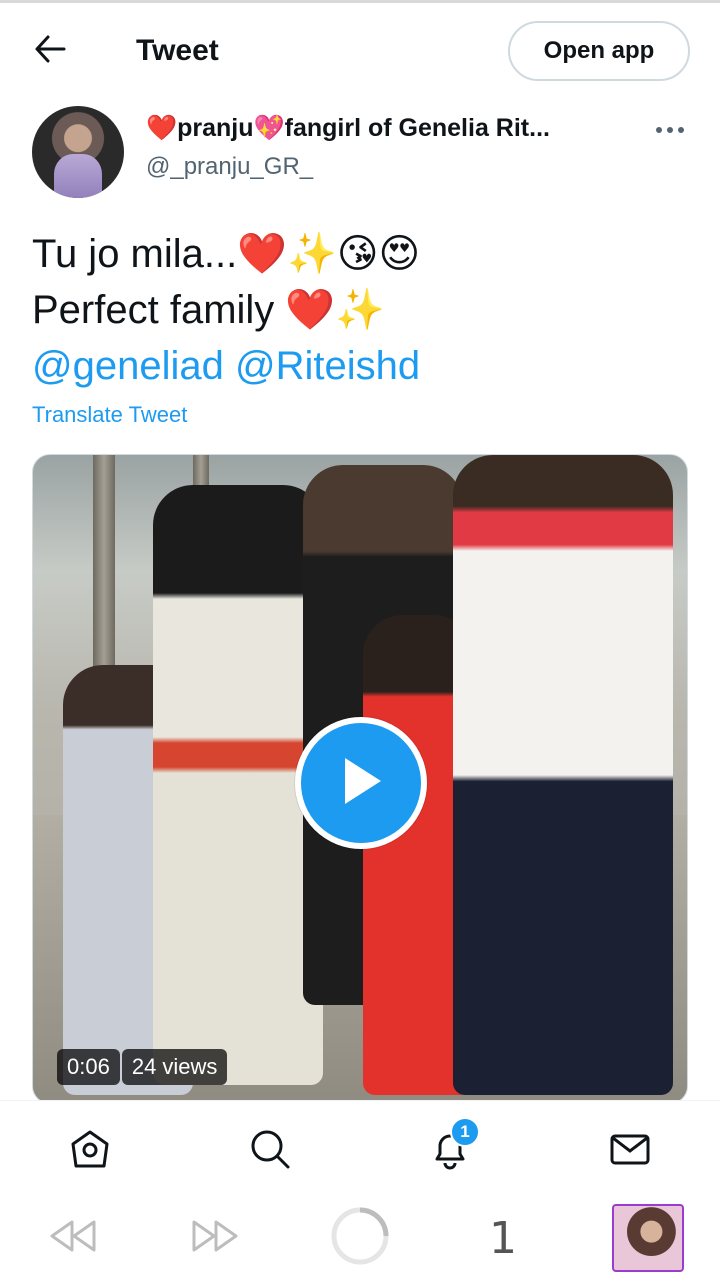  I want to click on back-button, so click(50, 51).